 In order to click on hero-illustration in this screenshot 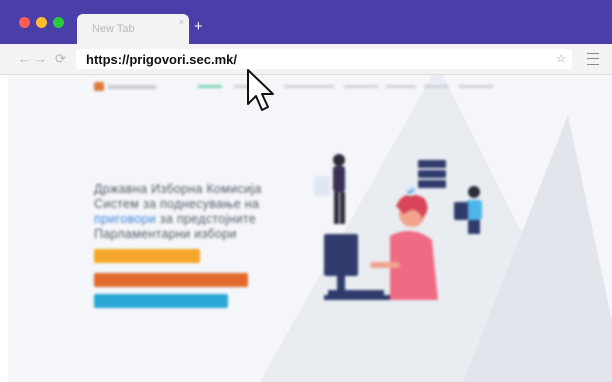, I will do `click(398, 227)`.